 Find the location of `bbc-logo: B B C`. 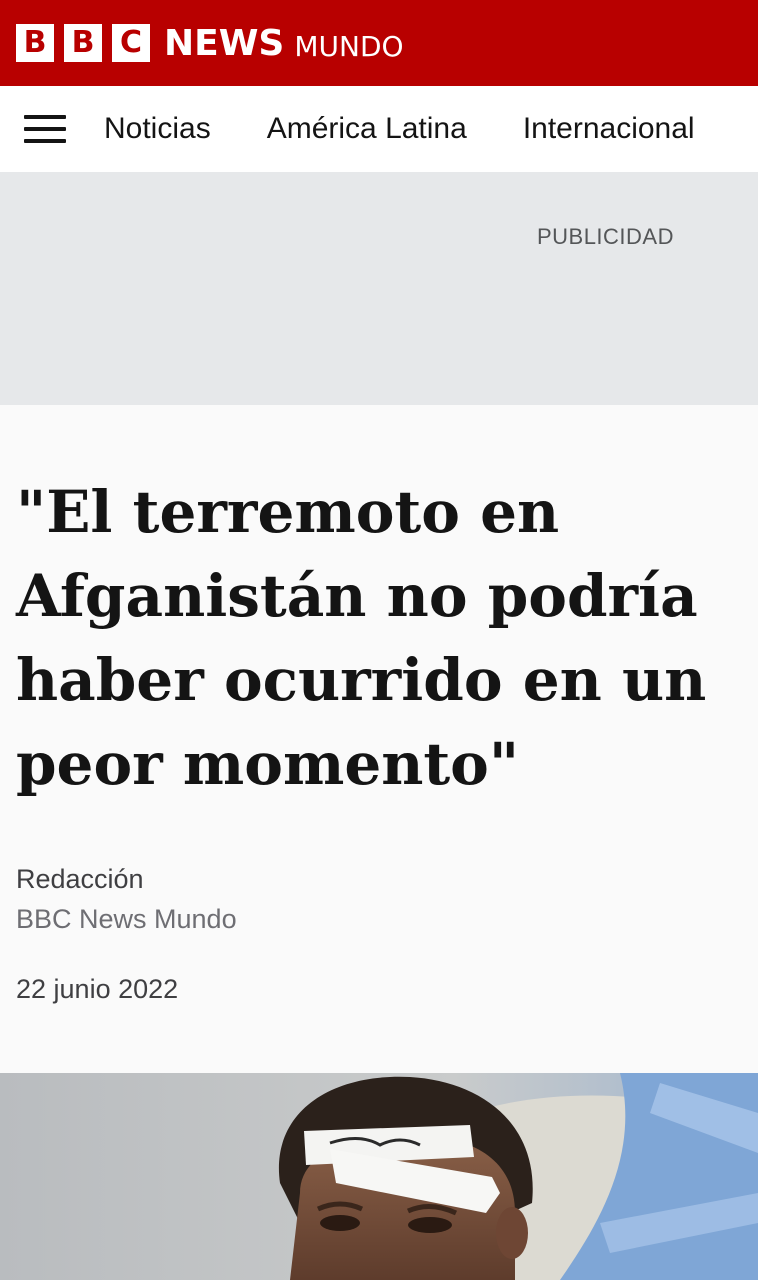

bbc-logo: B B C is located at coordinates (88, 43).